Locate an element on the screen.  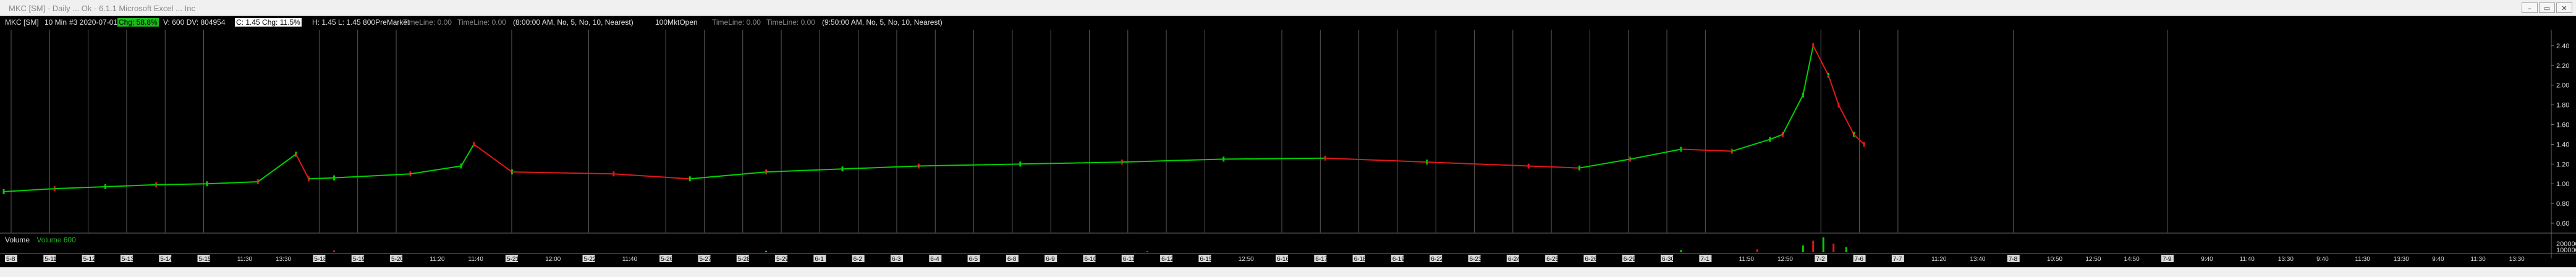
time-axis-label: 5-14 is located at coordinates (166, 259).